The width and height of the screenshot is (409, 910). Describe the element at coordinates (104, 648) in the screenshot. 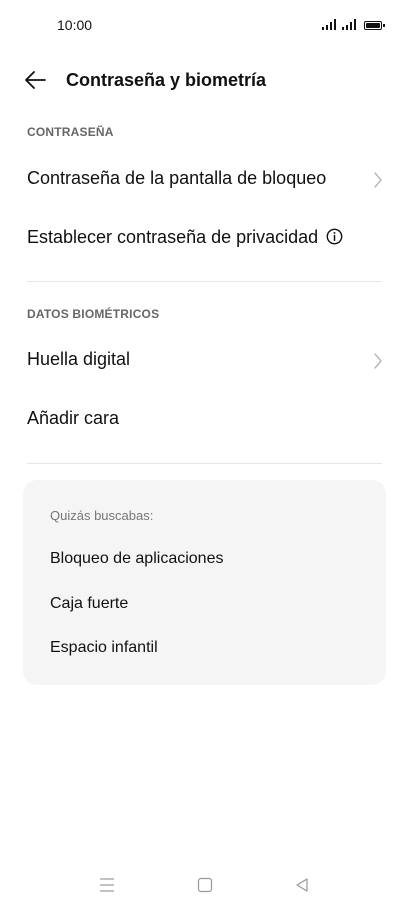

I see `suggestion-kids-space: Espacio infantil` at that location.